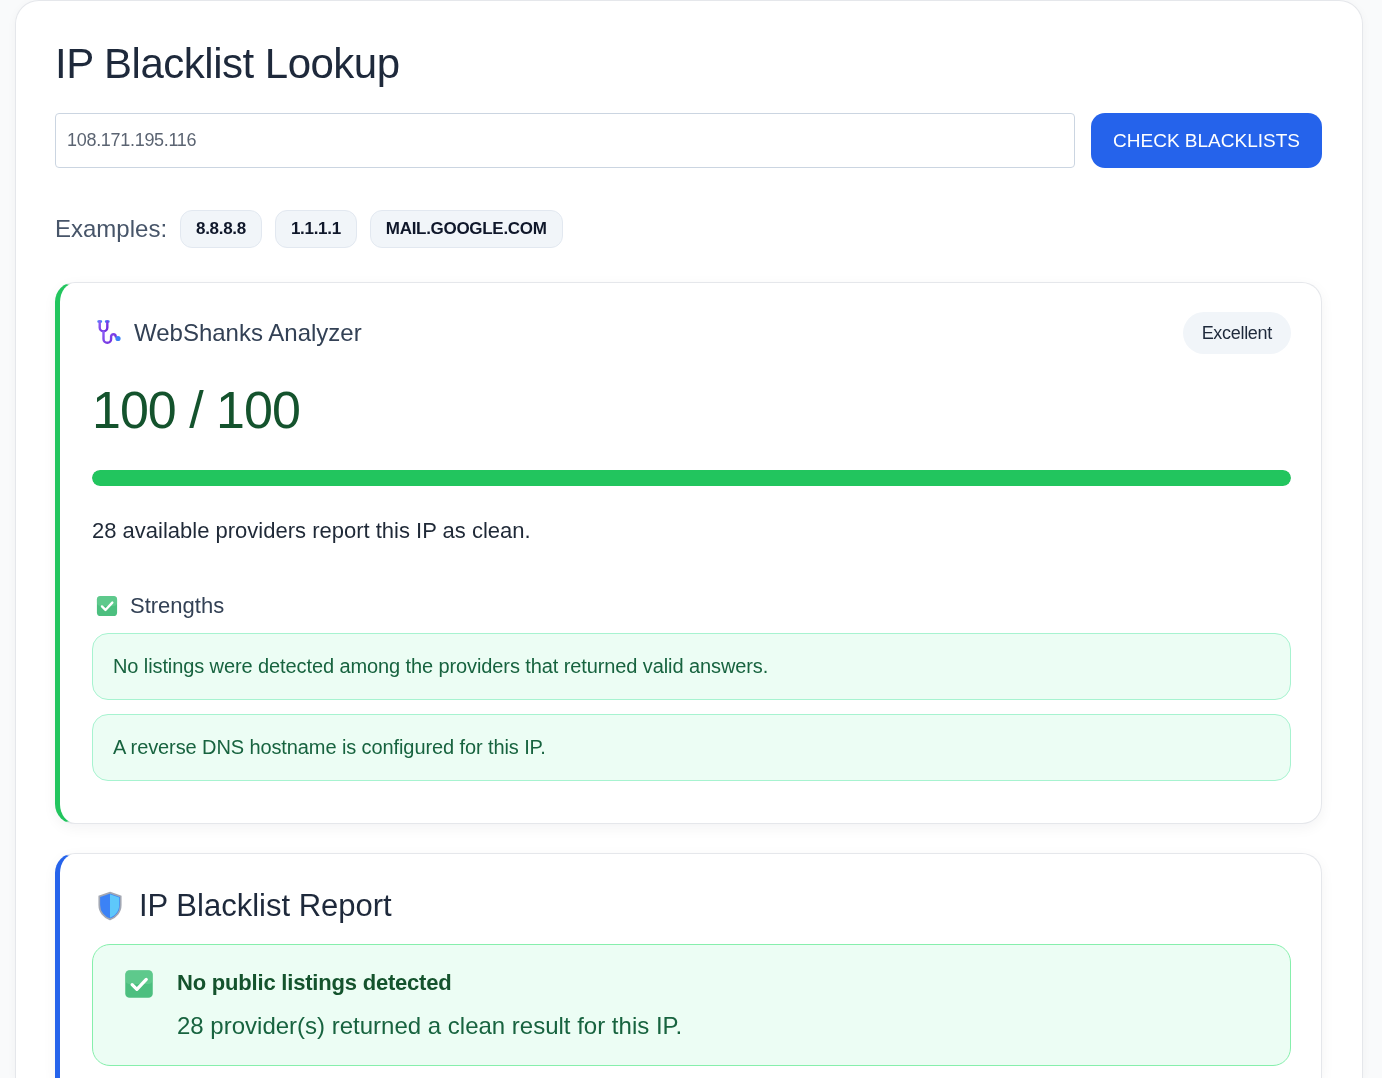 This screenshot has width=1382, height=1078. What do you see at coordinates (565, 140) in the screenshot?
I see `ip-input-field: 108.171.195.116` at bounding box center [565, 140].